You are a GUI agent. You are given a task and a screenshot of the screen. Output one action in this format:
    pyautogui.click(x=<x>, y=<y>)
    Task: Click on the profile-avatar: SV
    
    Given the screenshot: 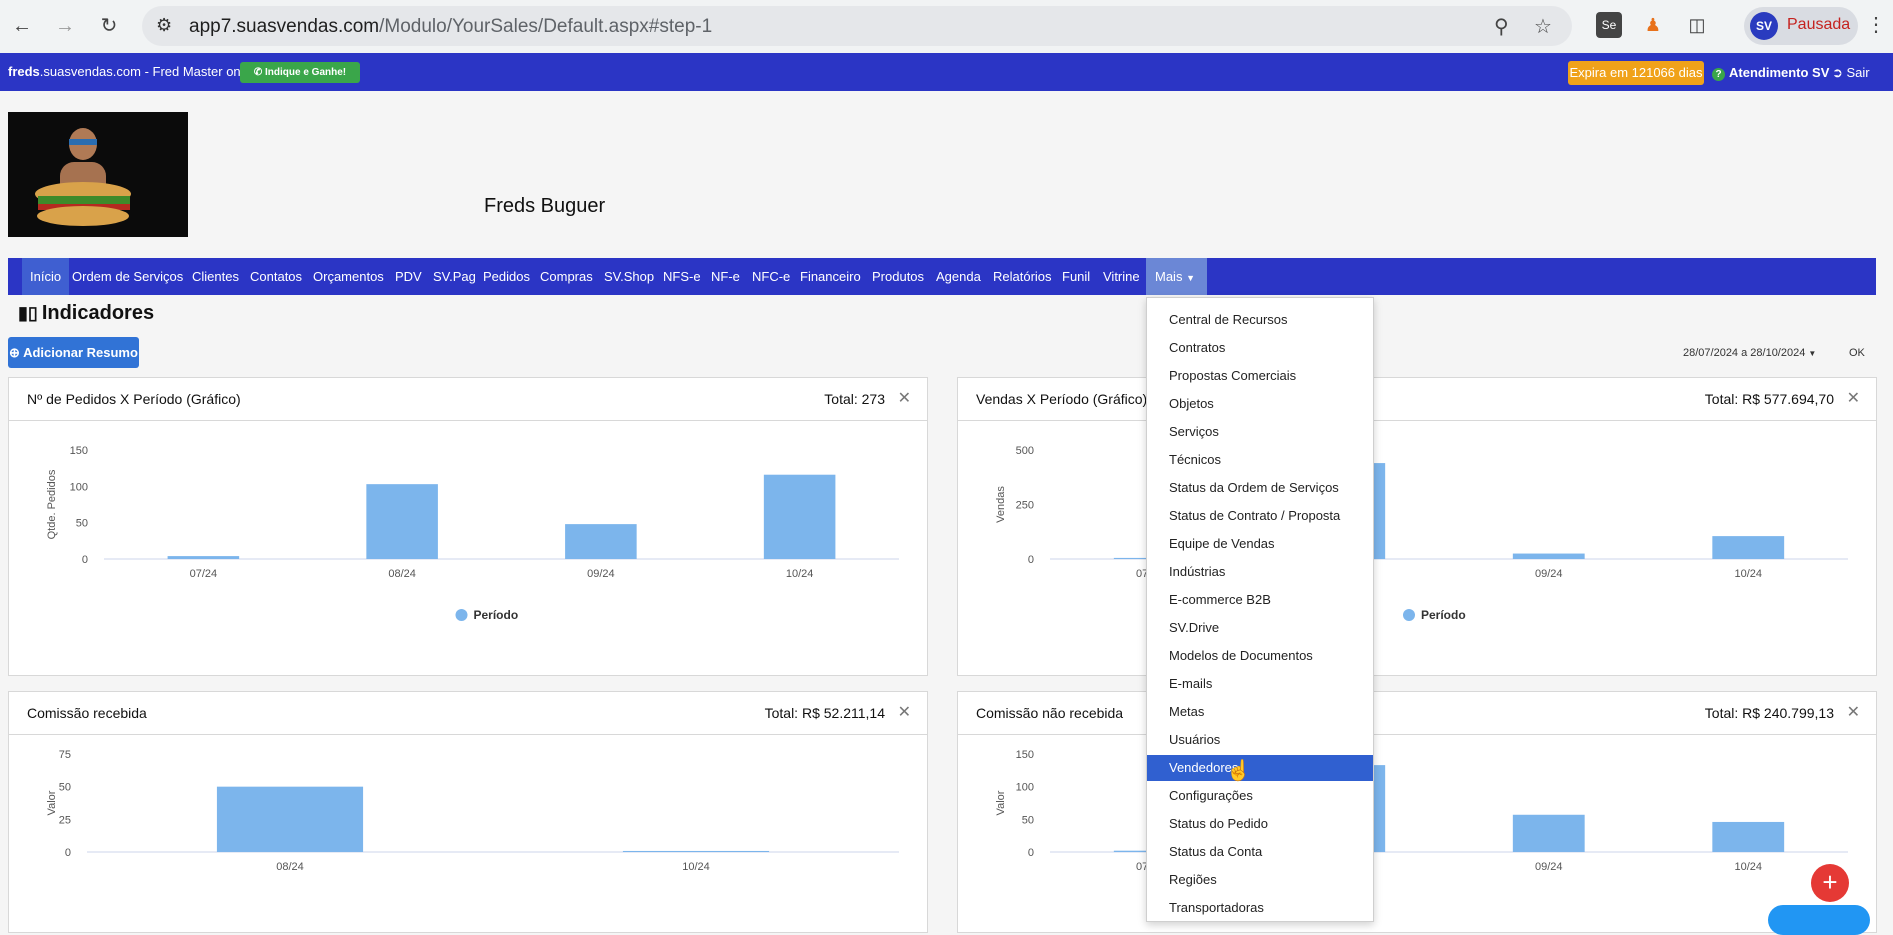 What is the action you would take?
    pyautogui.click(x=1764, y=26)
    